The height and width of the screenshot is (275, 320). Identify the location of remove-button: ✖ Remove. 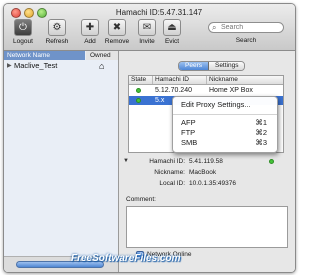
(117, 32).